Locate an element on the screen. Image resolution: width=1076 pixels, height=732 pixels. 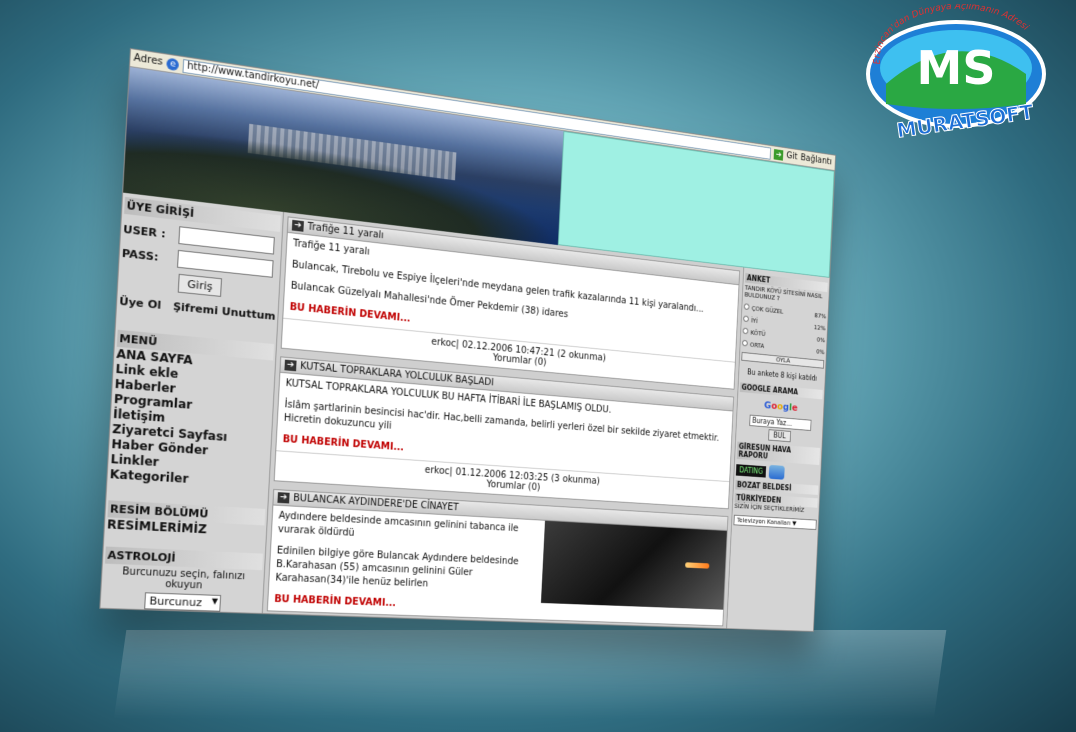
poll-option-label: KÖTÜ is located at coordinates (757, 333).